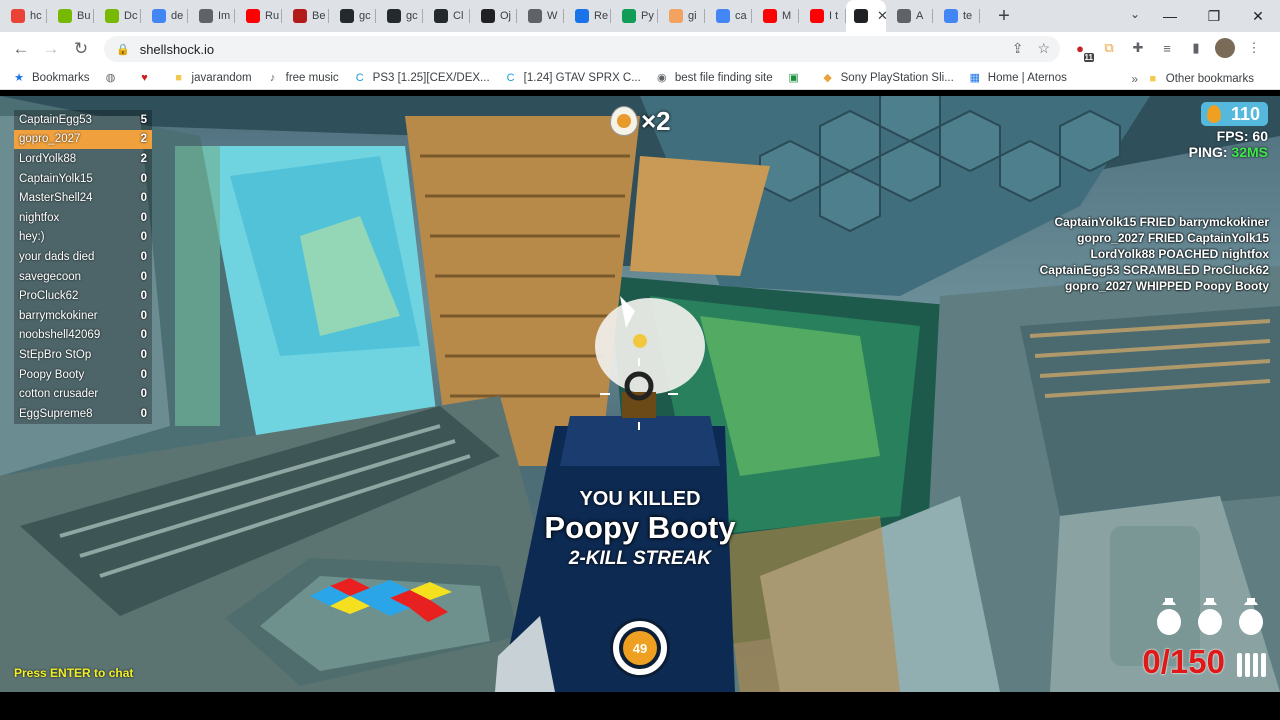 The width and height of the screenshot is (1280, 720). I want to click on browser-tab: Im, so click(211, 16).